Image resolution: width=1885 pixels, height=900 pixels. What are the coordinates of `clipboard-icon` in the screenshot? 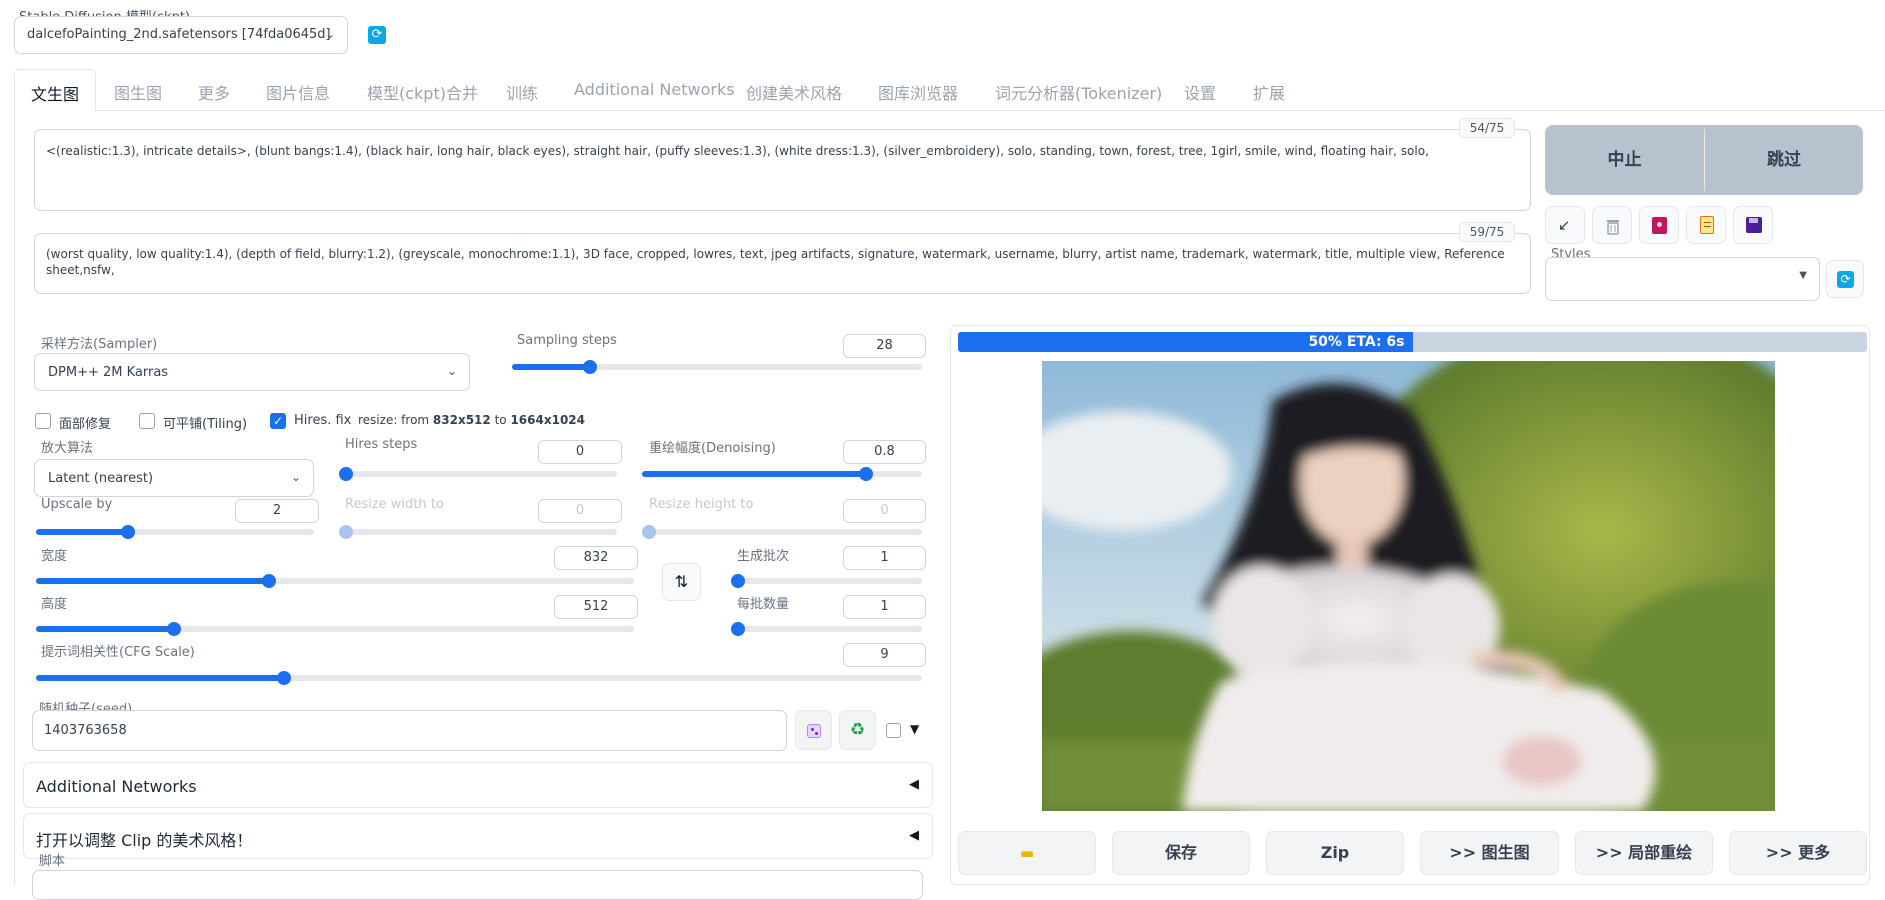 It's located at (1707, 225).